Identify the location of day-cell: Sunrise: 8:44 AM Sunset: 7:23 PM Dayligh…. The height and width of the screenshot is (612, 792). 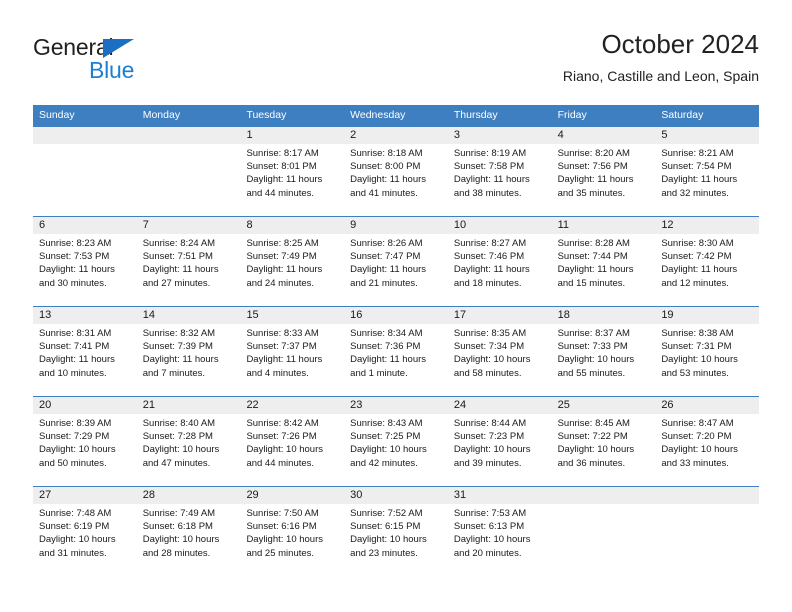
(500, 450).